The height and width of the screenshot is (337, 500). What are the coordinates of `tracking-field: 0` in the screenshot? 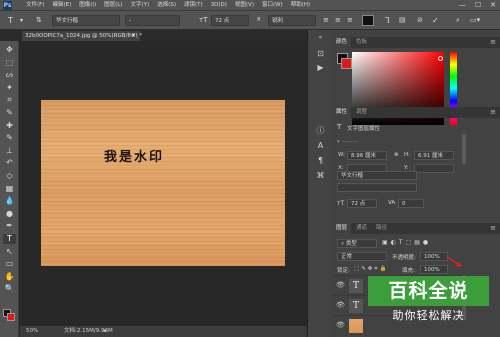 It's located at (411, 203).